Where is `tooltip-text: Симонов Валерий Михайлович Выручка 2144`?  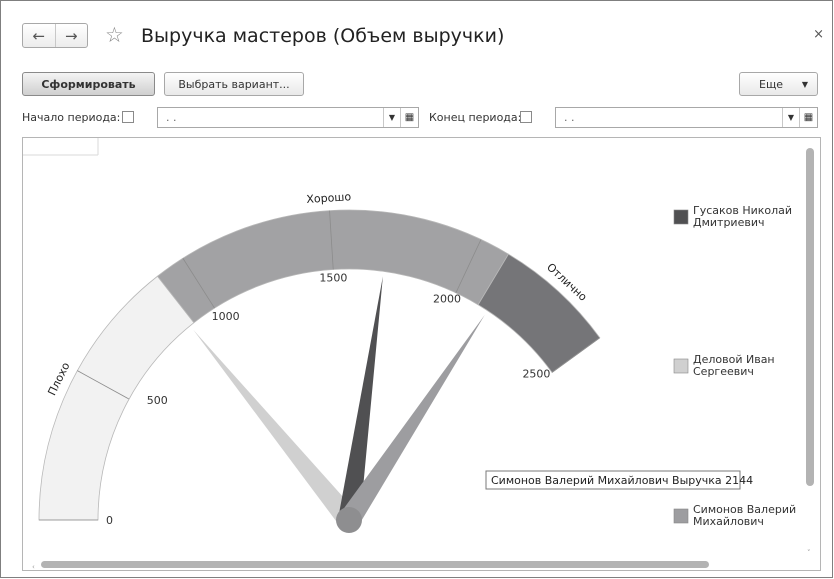
tooltip-text: Симонов Валерий Михайлович Выручка 2144 is located at coordinates (622, 480).